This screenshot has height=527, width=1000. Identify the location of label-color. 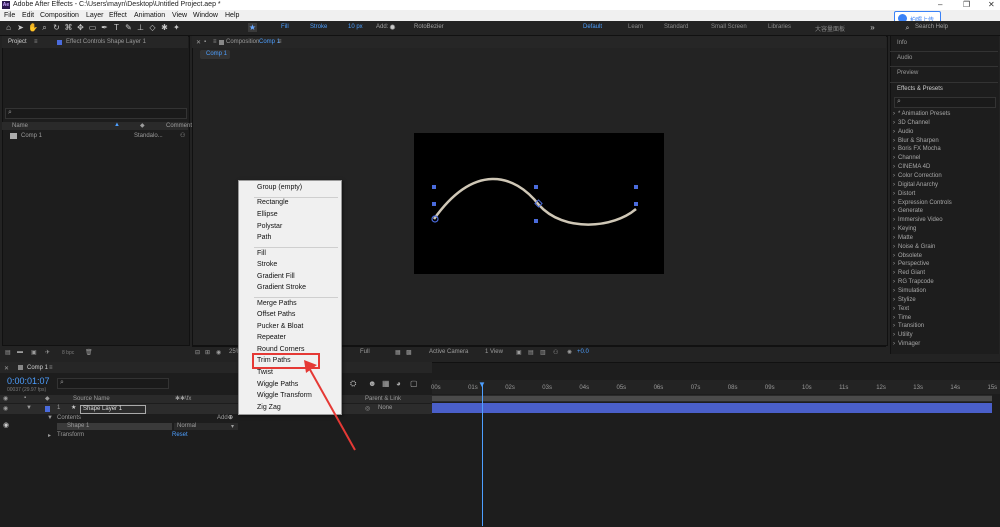
(47, 409).